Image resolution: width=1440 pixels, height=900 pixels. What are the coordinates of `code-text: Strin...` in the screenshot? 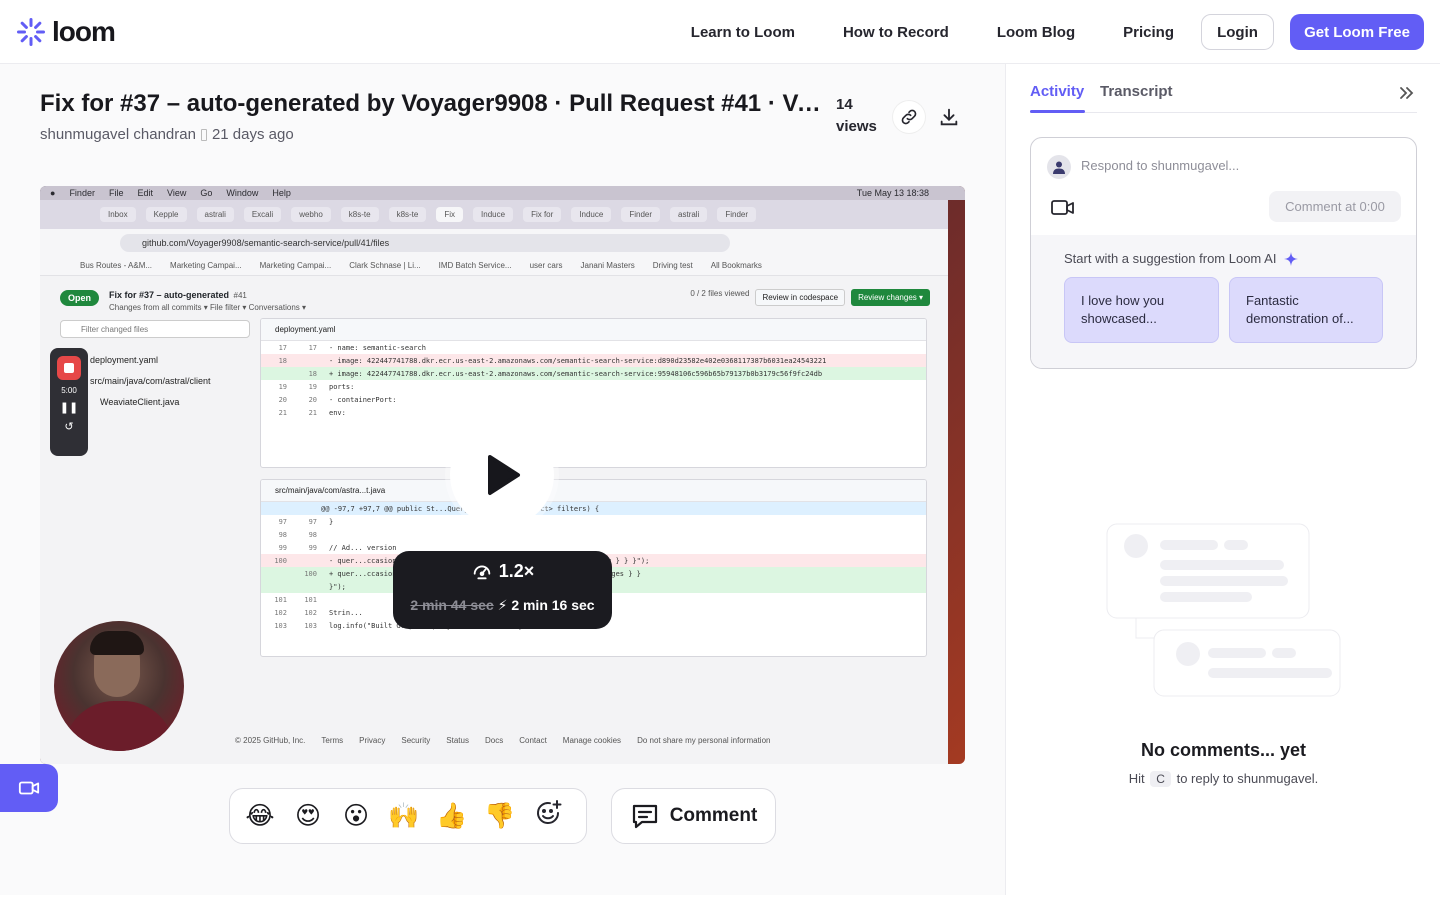 It's located at (346, 612).